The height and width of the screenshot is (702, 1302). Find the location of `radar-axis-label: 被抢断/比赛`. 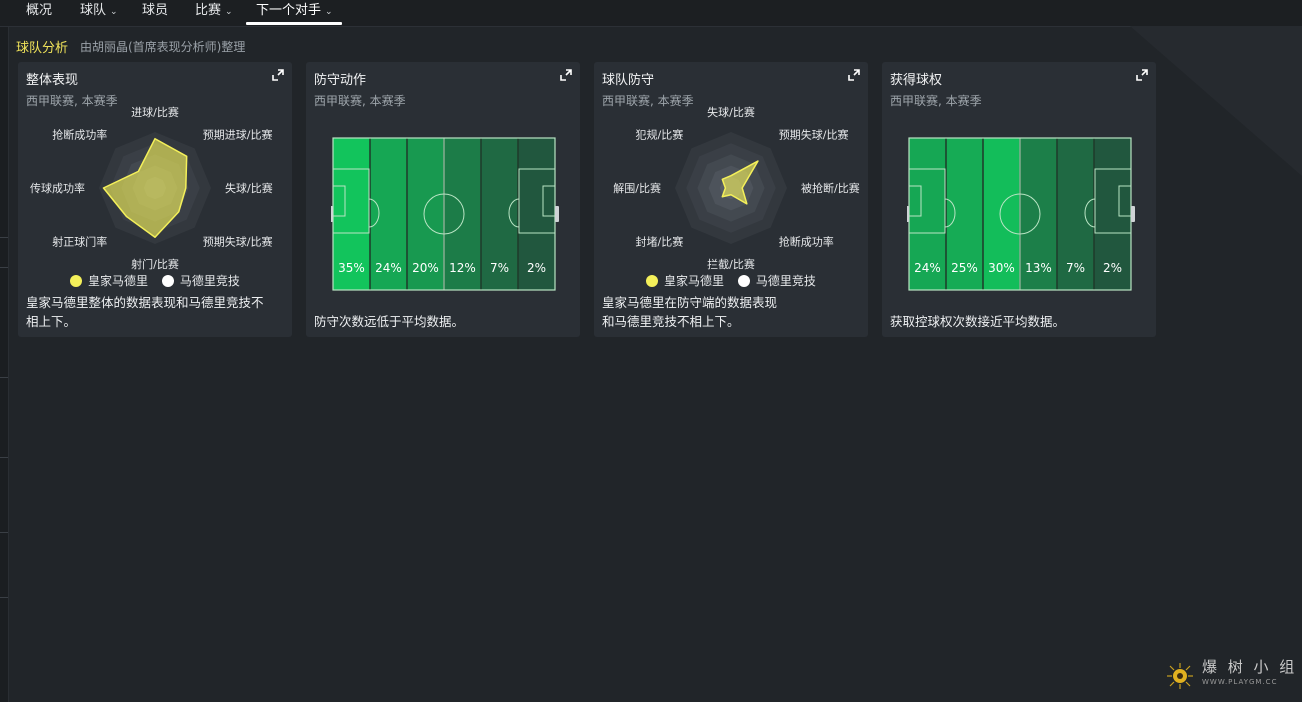

radar-axis-label: 被抢断/比赛 is located at coordinates (830, 188).